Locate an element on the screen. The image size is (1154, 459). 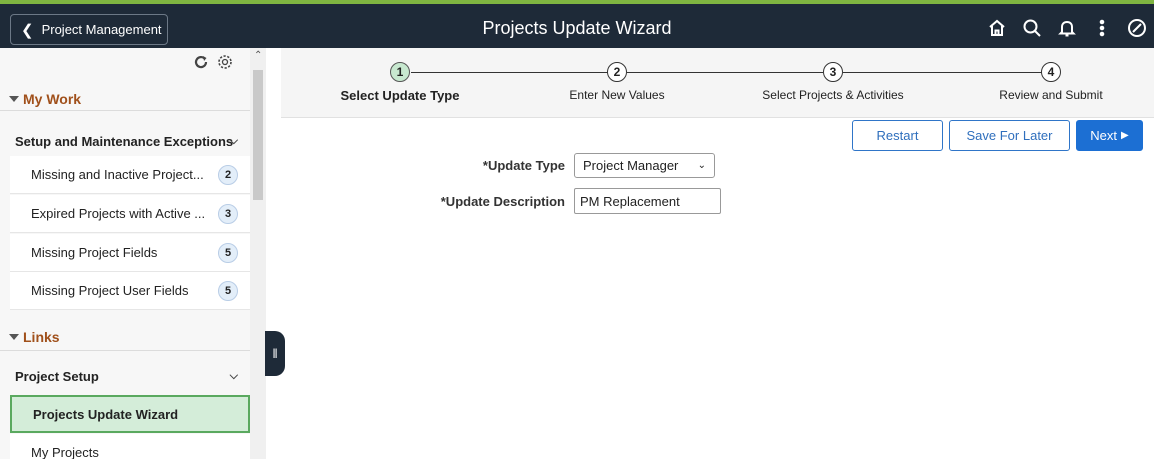
step-2-label: Enter New Values is located at coordinates (617, 95).